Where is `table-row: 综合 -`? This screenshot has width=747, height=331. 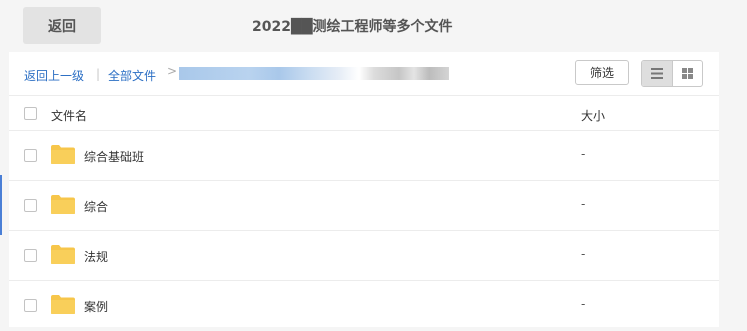 table-row: 综合 - is located at coordinates (364, 206).